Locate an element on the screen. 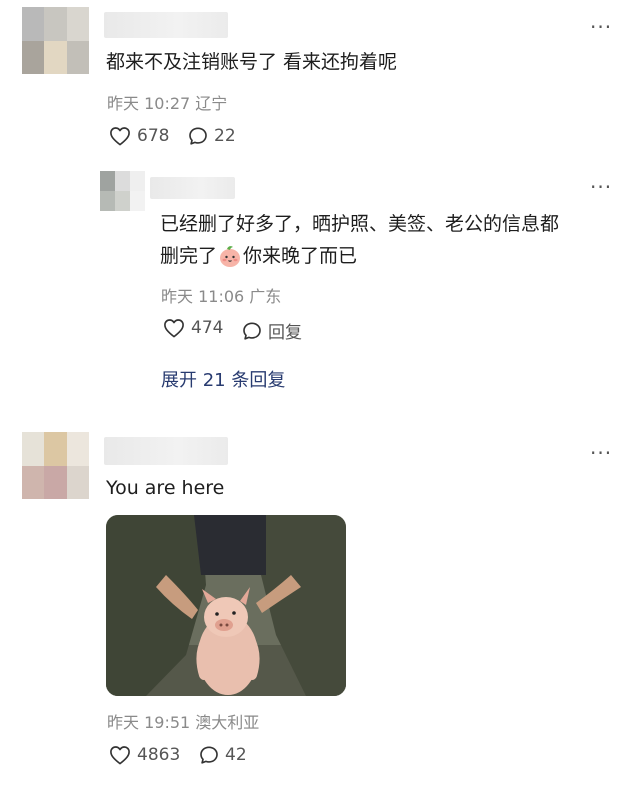 The image size is (633, 786). reply-count-button: 22 is located at coordinates (212, 136).